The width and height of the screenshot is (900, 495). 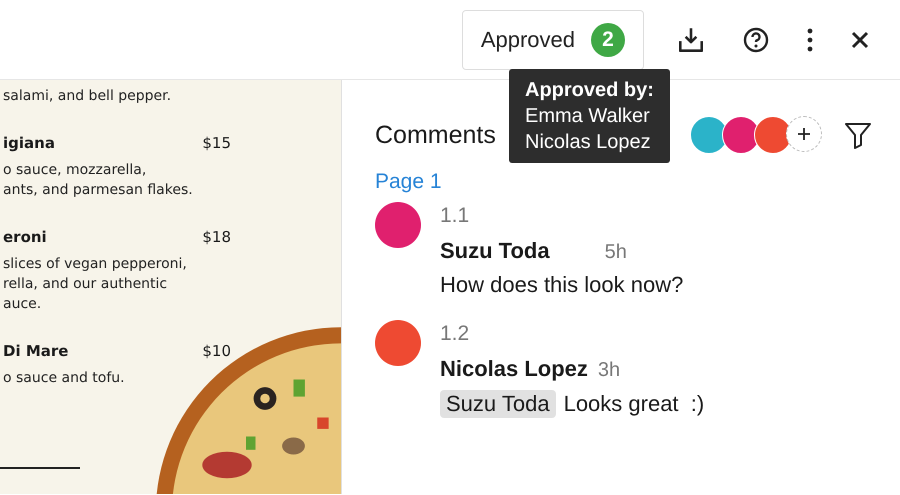 I want to click on item-description: salami, and bell pepper., so click(x=87, y=96).